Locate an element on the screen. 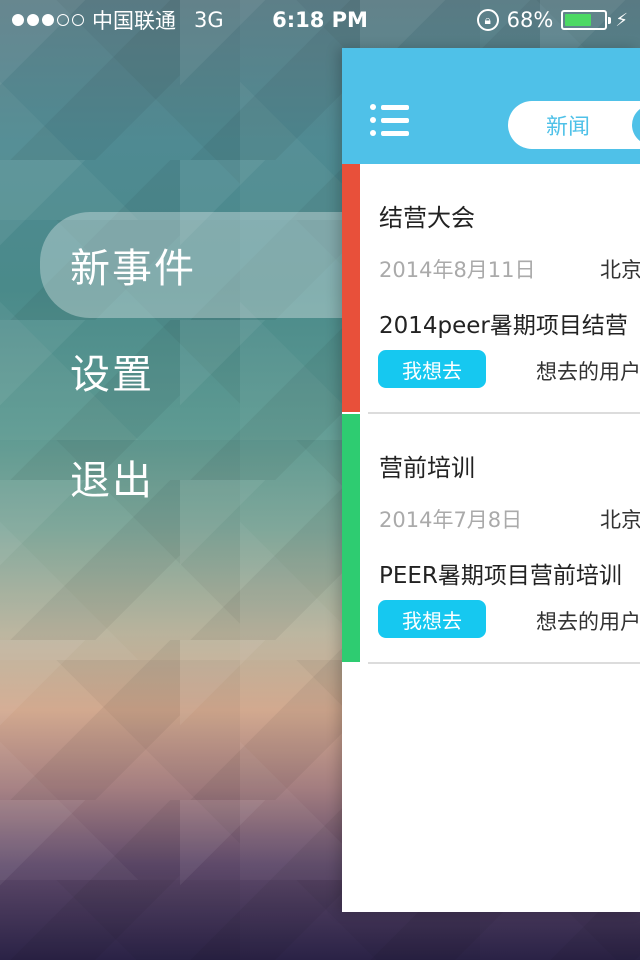  network-type: 3G is located at coordinates (209, 20).